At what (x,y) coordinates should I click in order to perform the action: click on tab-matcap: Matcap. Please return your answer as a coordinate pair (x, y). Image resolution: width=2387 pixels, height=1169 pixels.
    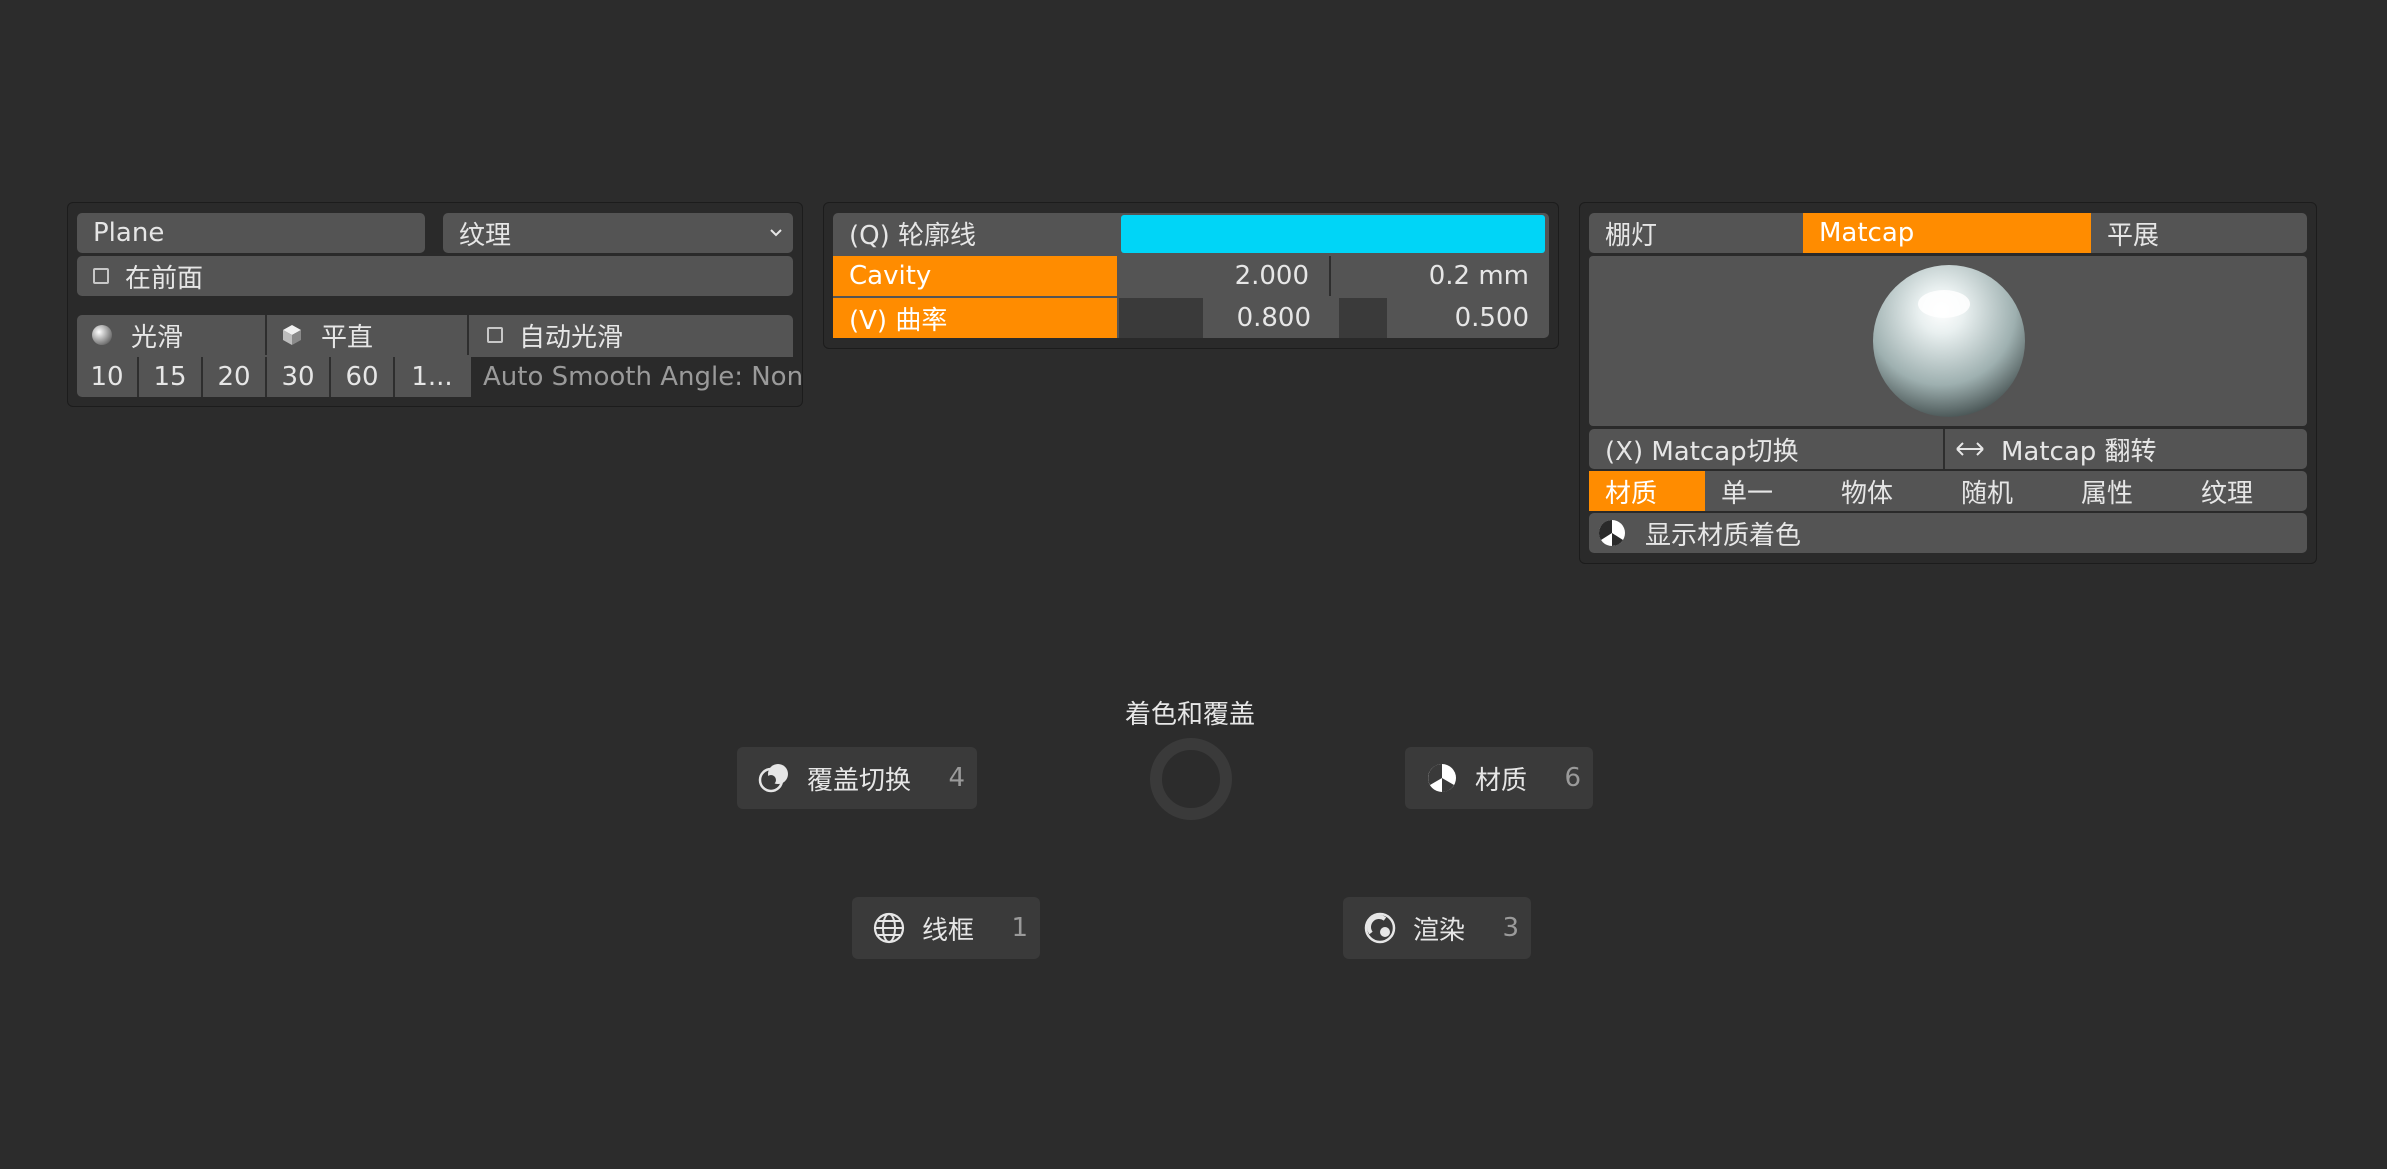
    Looking at the image, I should click on (1947, 233).